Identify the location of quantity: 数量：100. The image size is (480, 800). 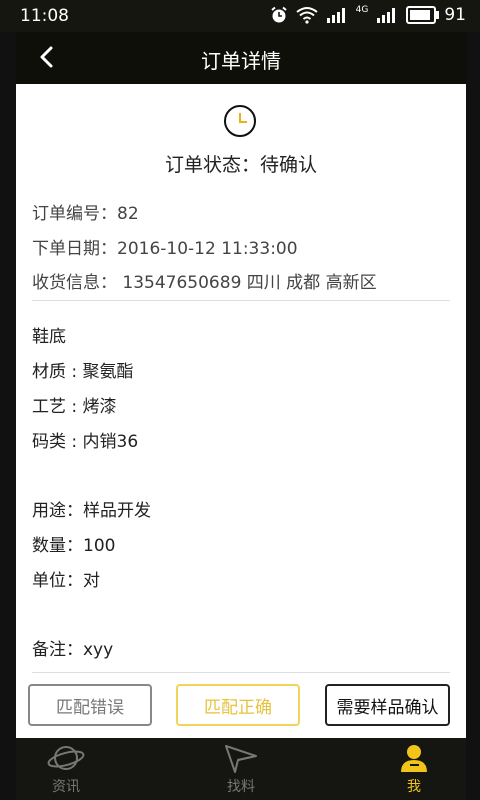
(74, 546).